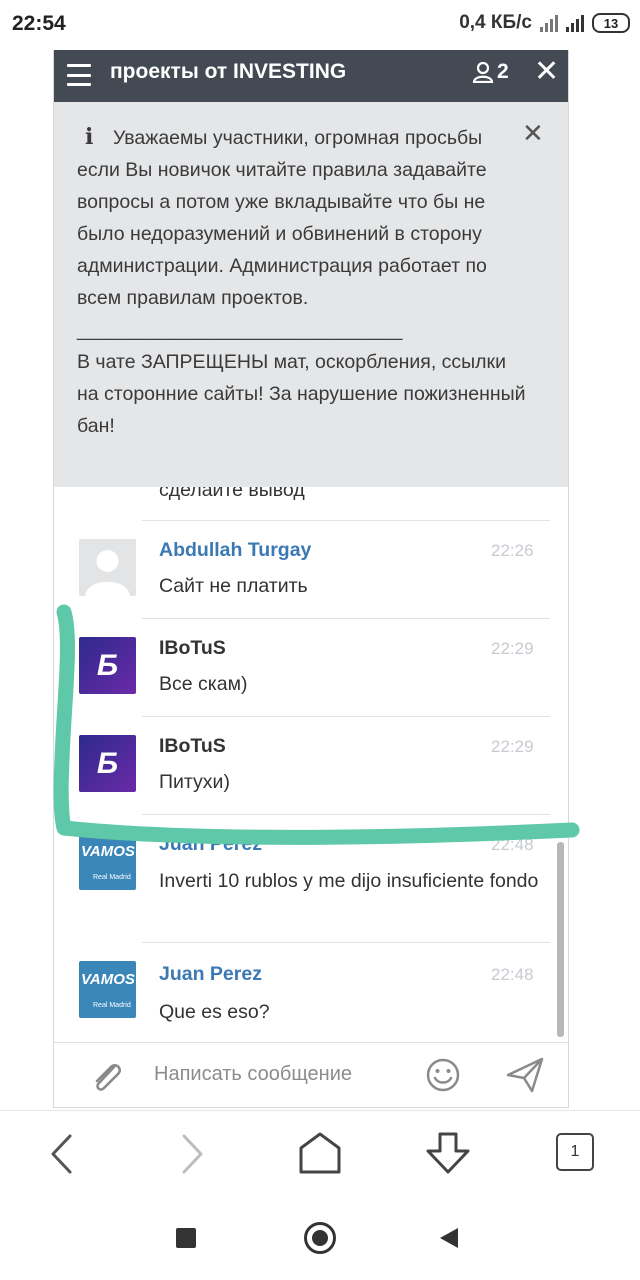  What do you see at coordinates (525, 1075) in the screenshot?
I see `send-icon` at bounding box center [525, 1075].